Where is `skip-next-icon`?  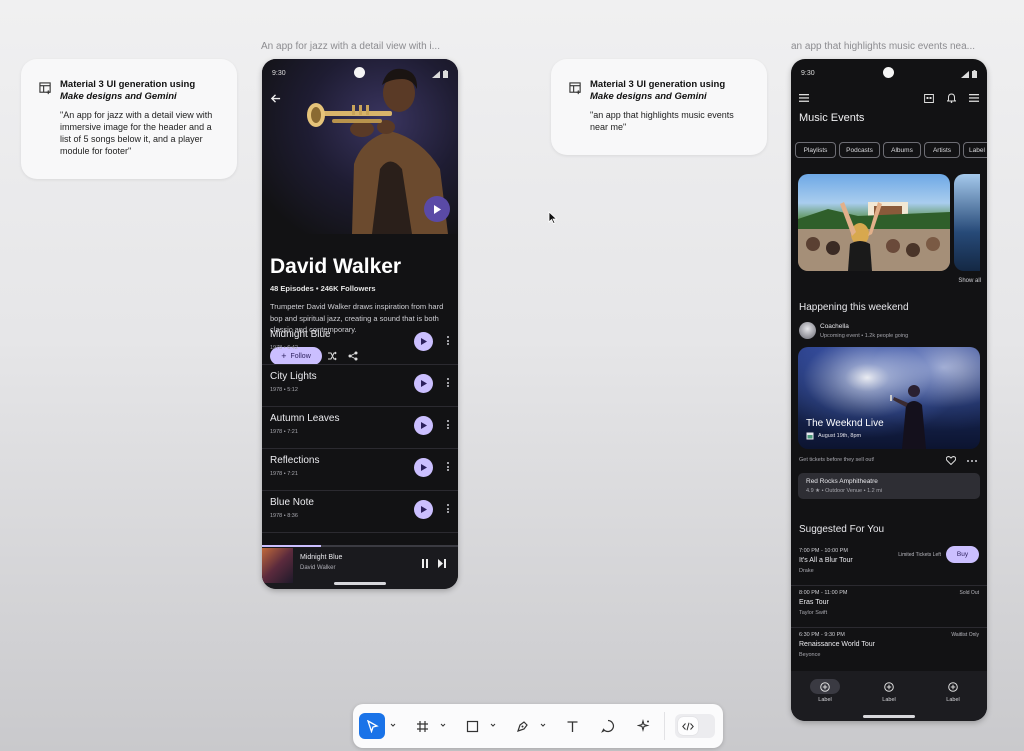
skip-next-icon is located at coordinates (442, 563).